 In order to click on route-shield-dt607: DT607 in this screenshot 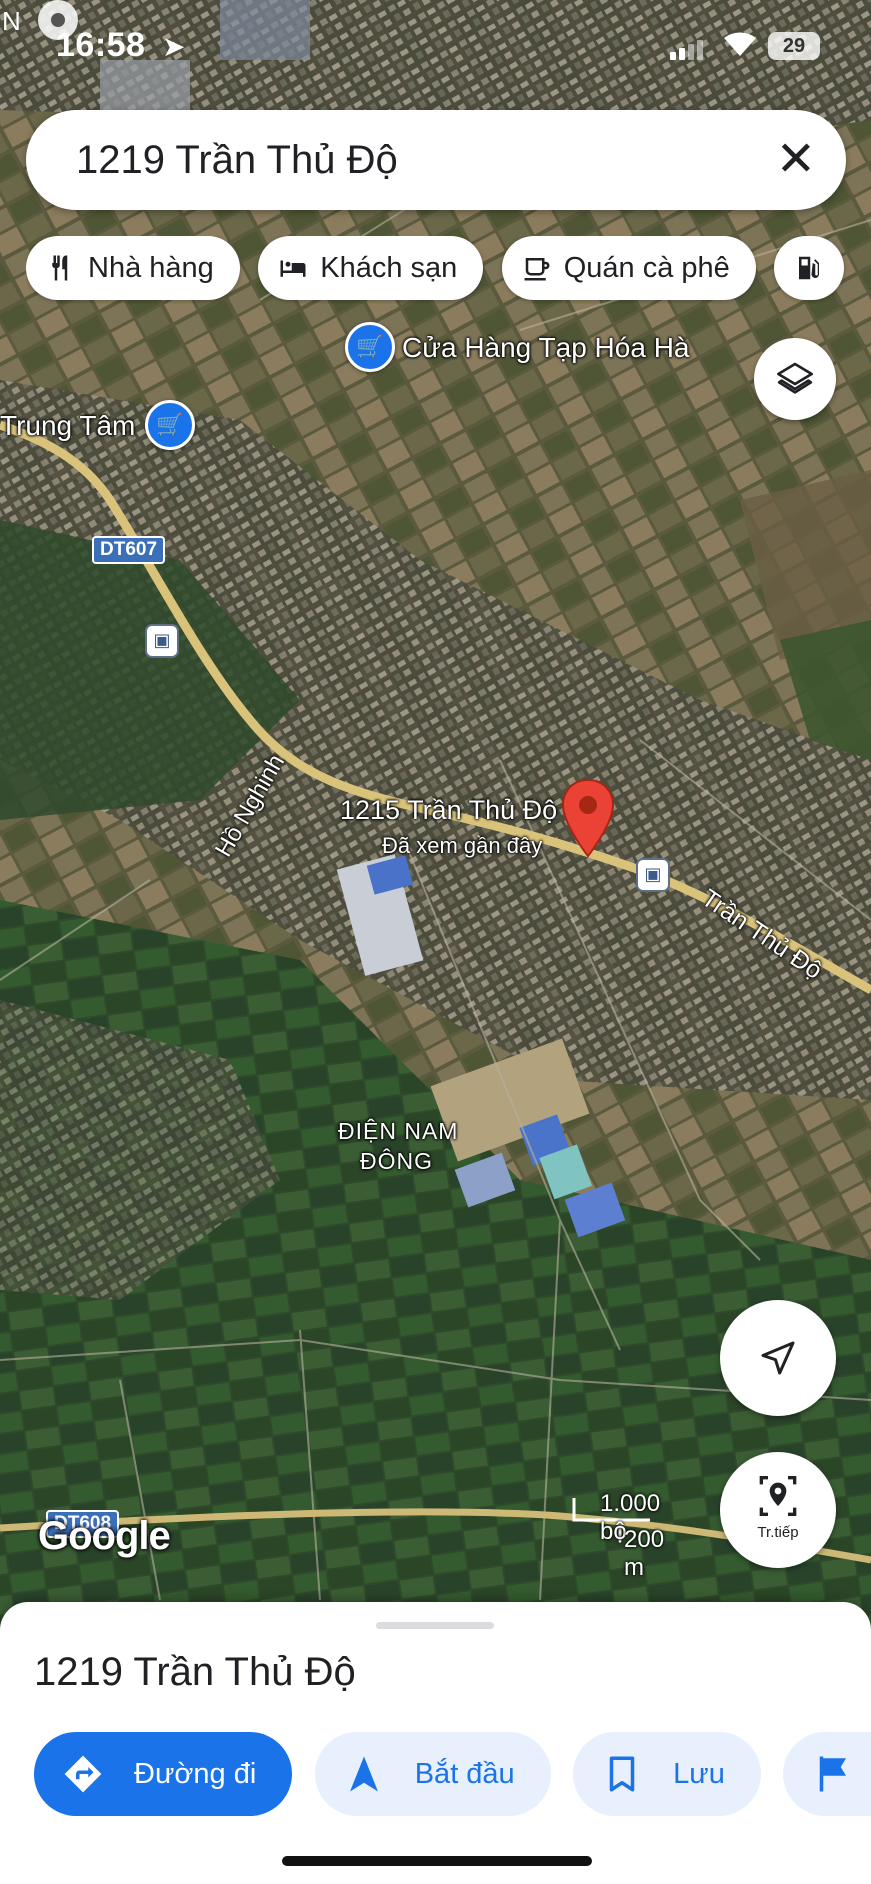, I will do `click(129, 550)`.